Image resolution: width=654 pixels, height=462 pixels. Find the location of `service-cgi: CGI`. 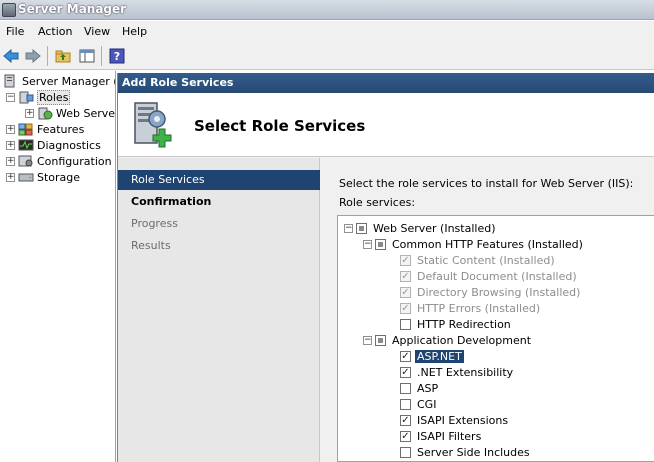

service-cgi: CGI is located at coordinates (418, 404).